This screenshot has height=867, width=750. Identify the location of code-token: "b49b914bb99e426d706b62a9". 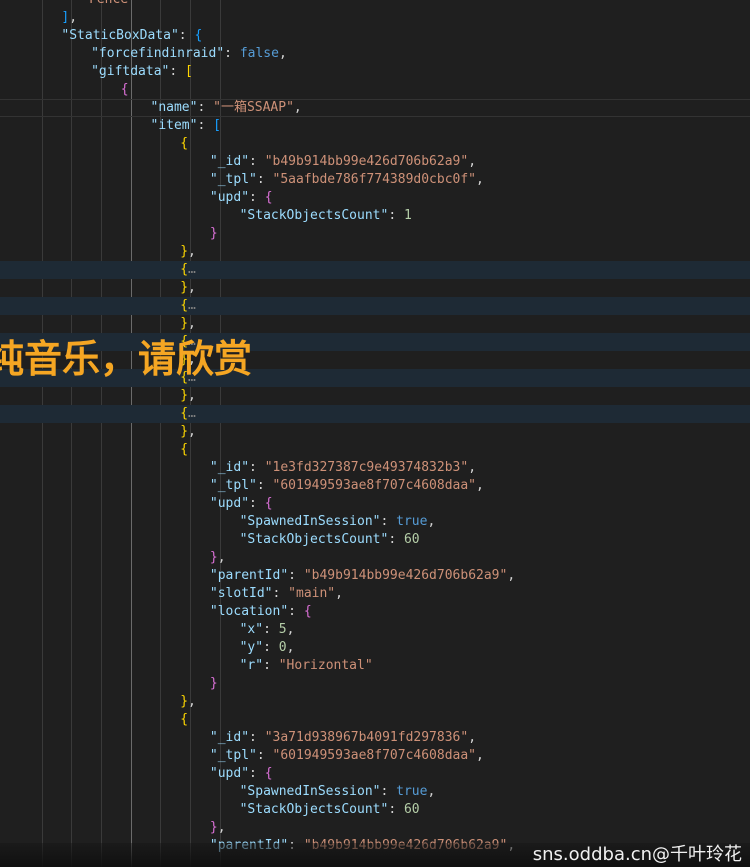
(405, 575).